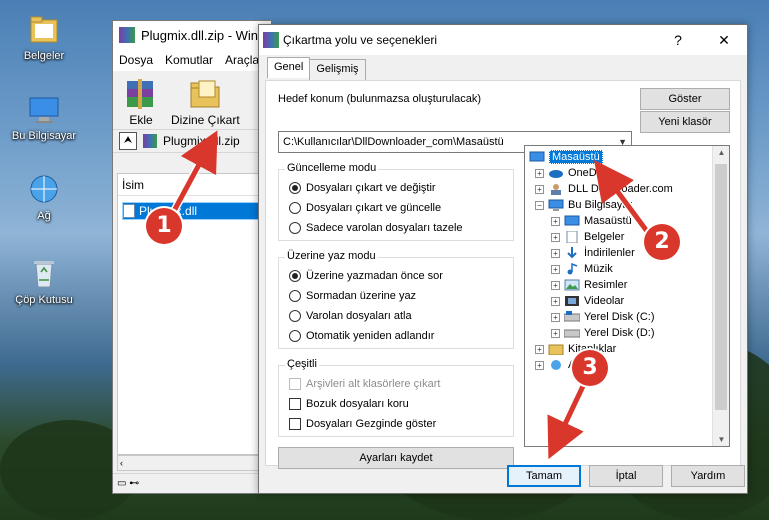 The image size is (769, 520). Describe the element at coordinates (582, 269) in the screenshot. I see `tree-node-music: + Müzik` at that location.